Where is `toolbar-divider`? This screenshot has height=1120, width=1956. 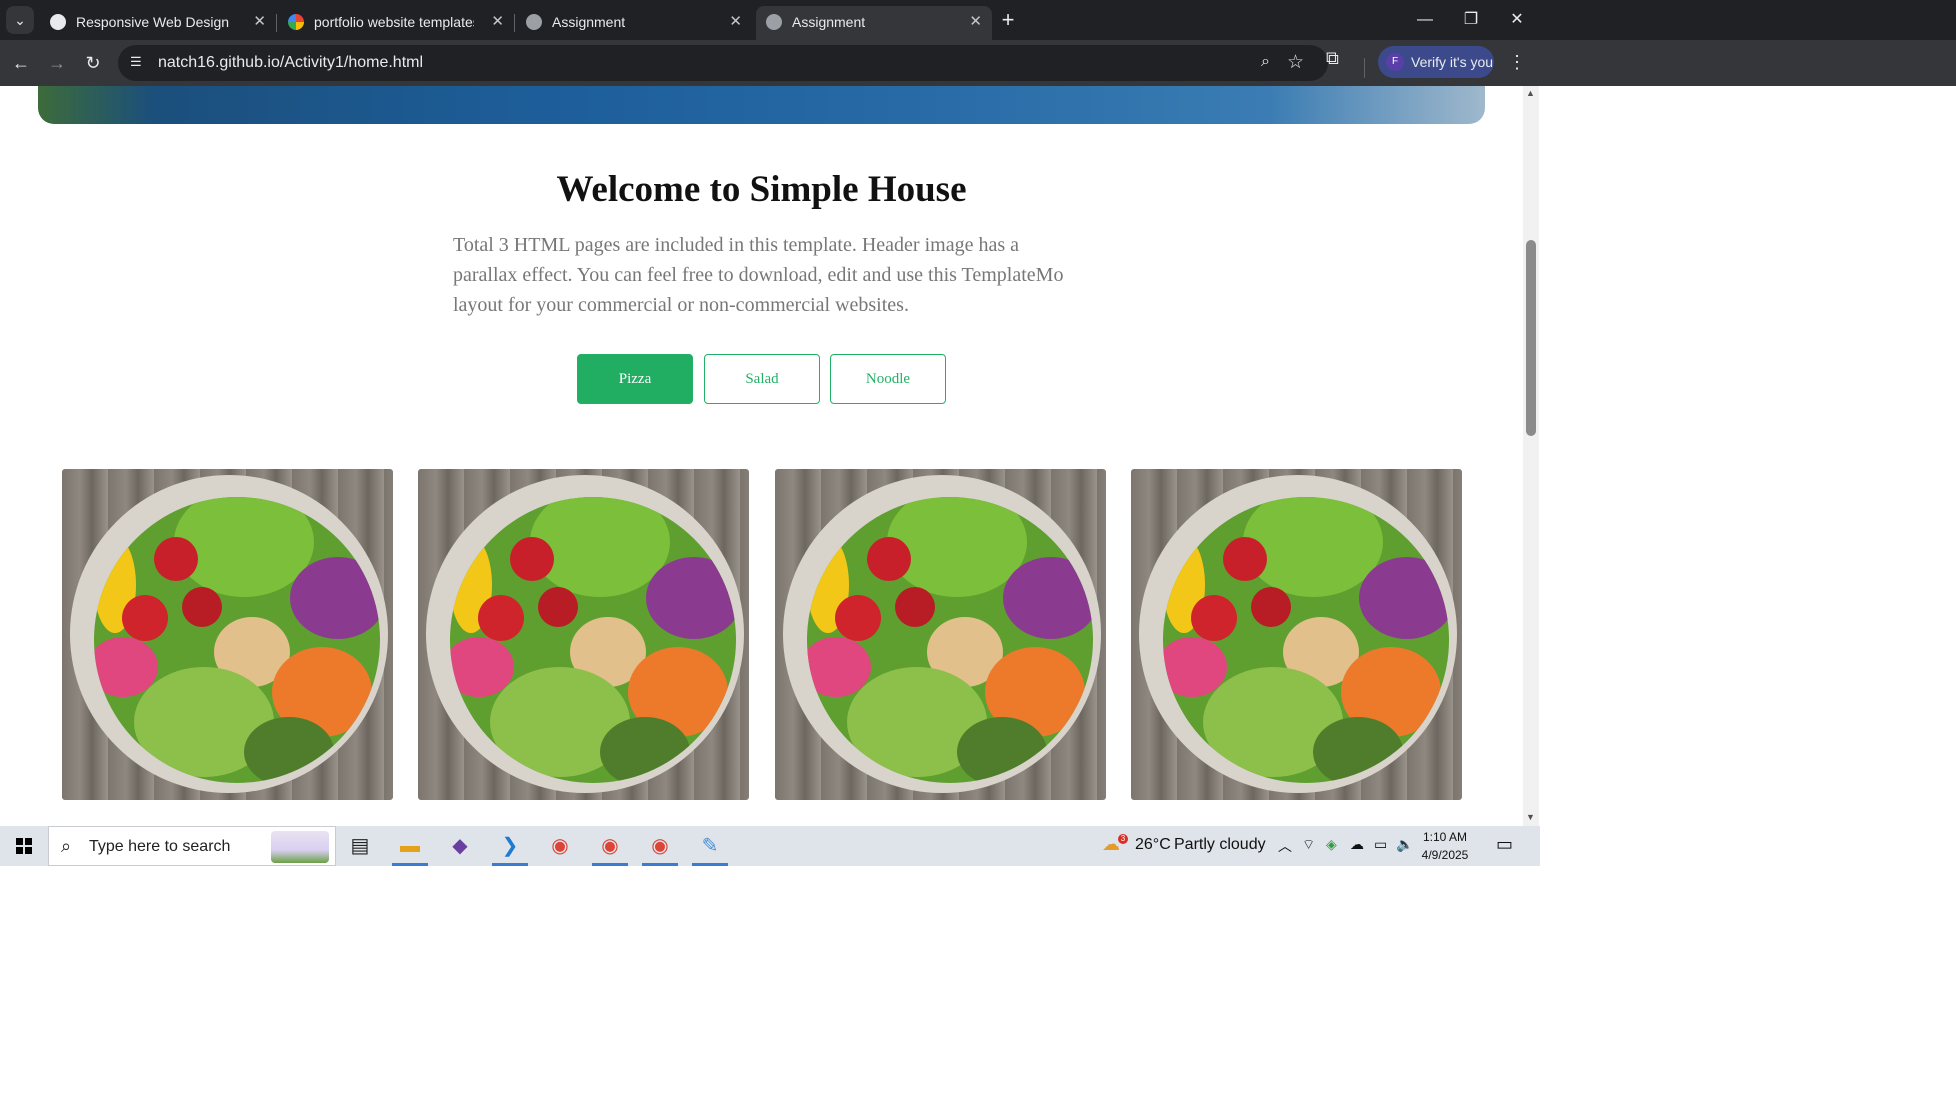 toolbar-divider is located at coordinates (1364, 68).